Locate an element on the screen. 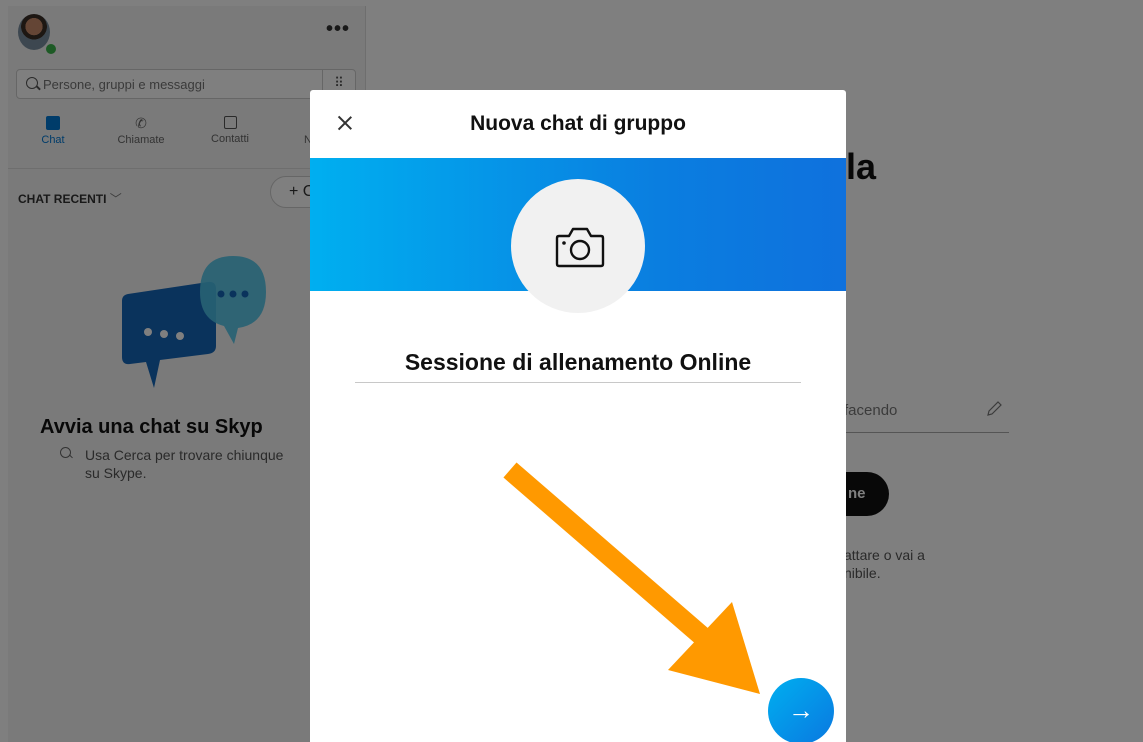 The image size is (1143, 742). group-photo-button is located at coordinates (578, 246).